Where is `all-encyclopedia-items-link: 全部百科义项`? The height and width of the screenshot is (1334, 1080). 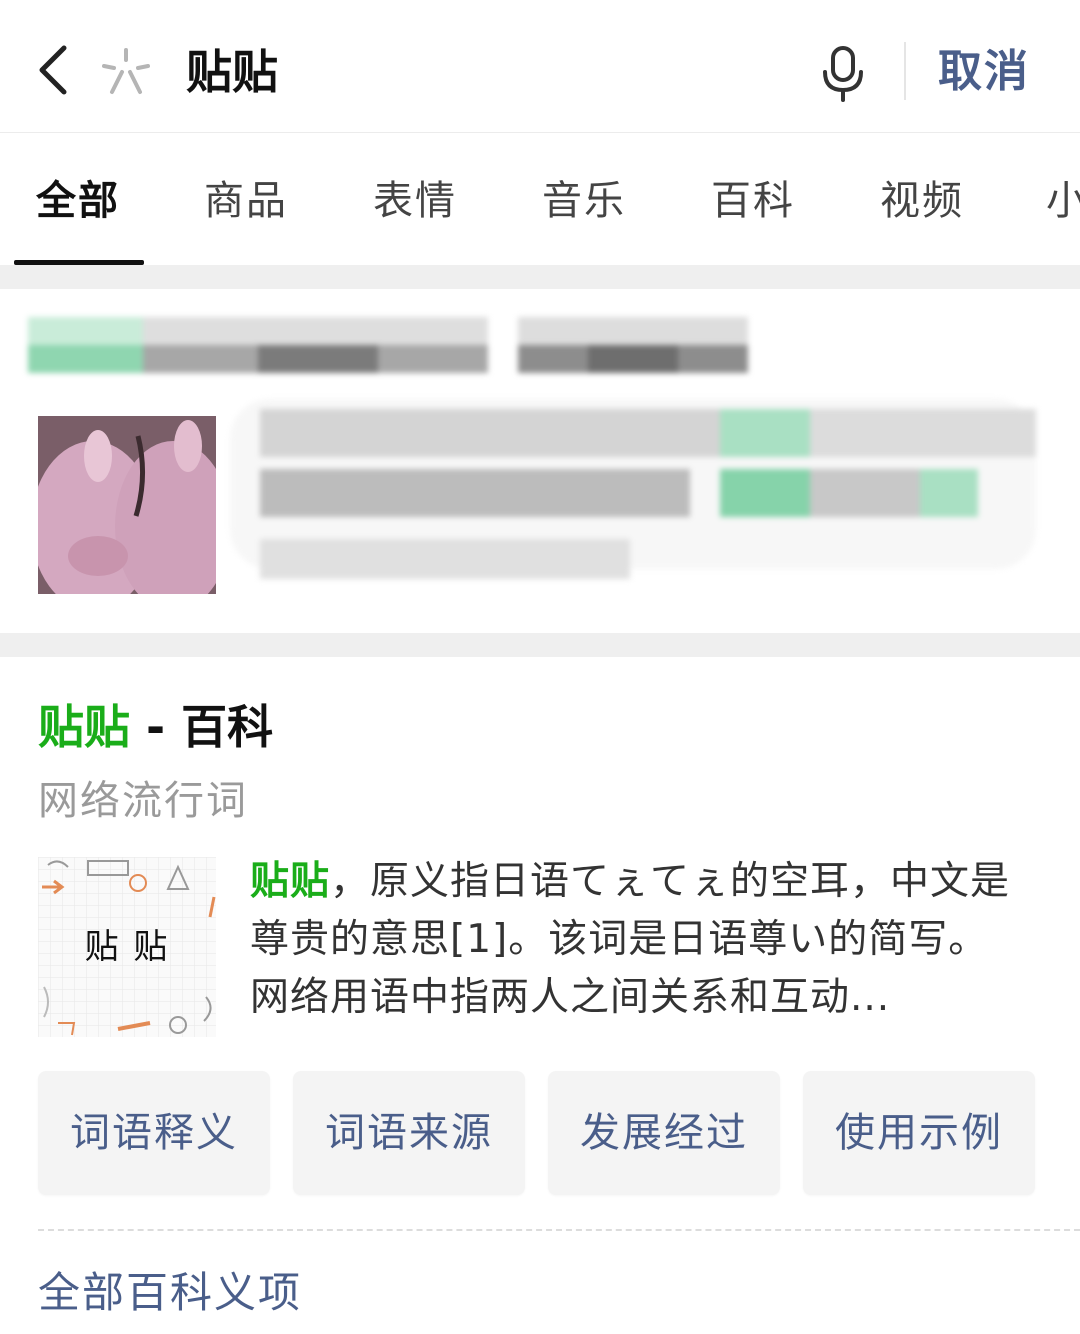 all-encyclopedia-items-link: 全部百科义项 is located at coordinates (170, 1293).